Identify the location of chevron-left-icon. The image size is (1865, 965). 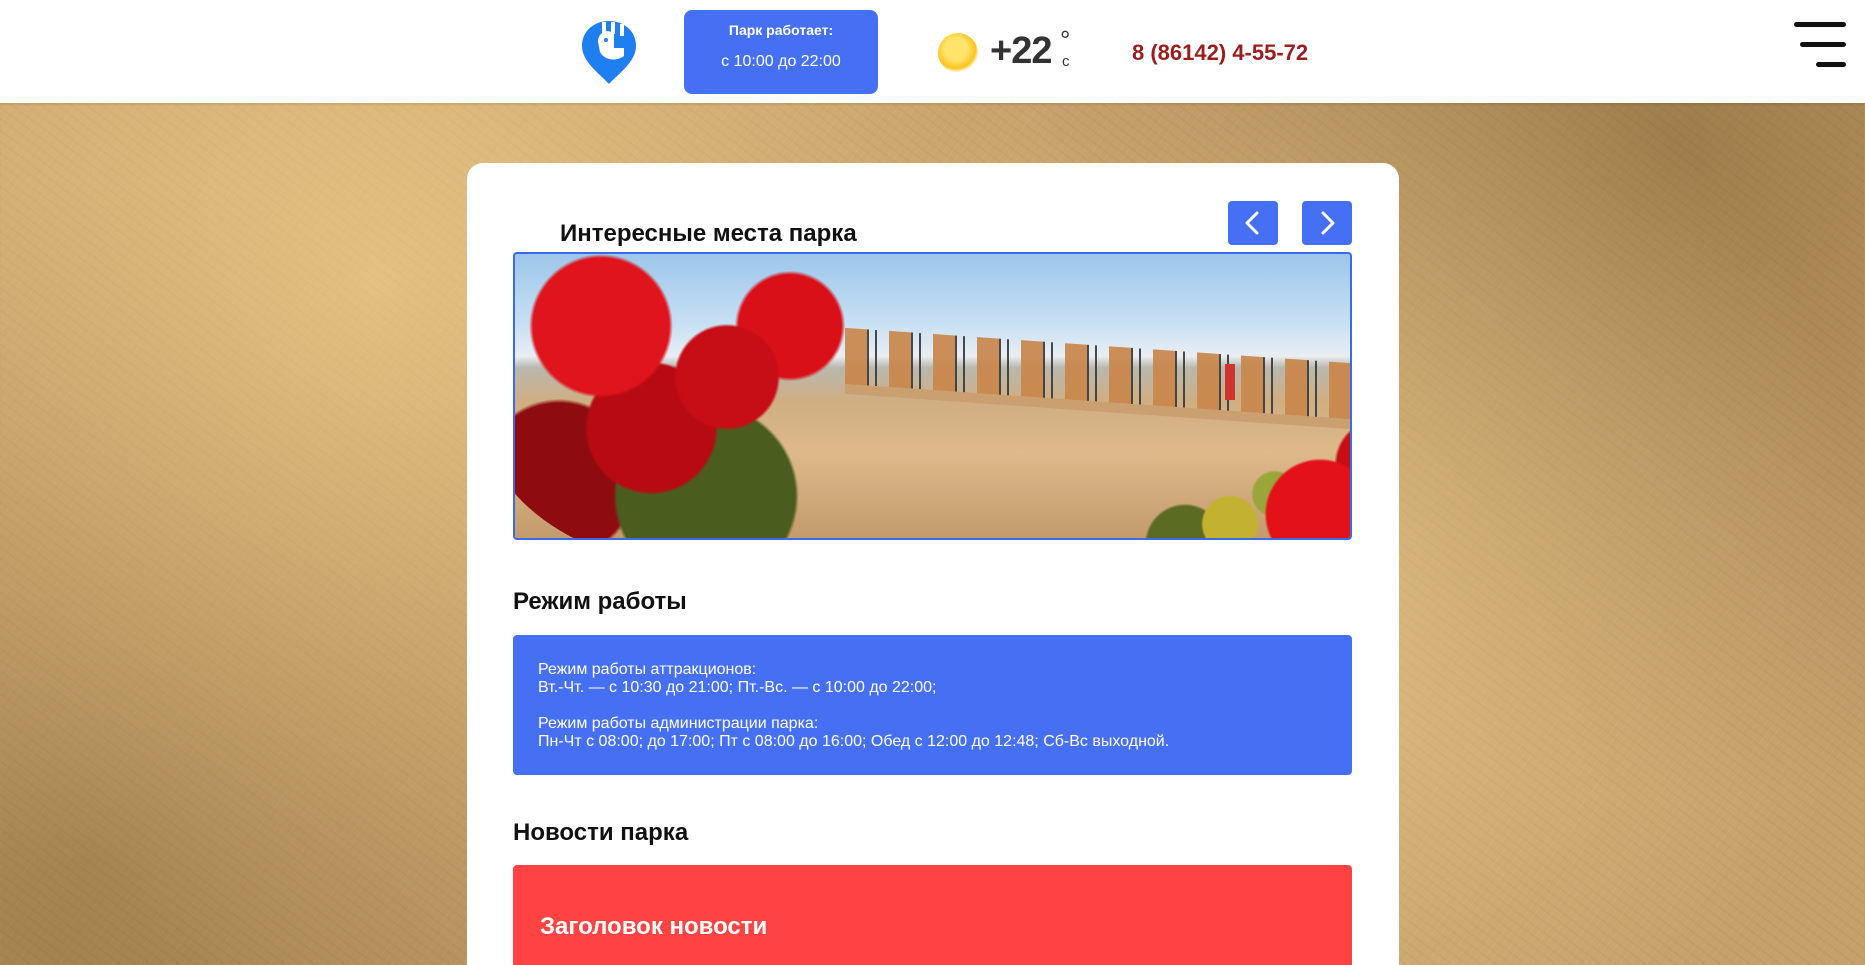
(1252, 223).